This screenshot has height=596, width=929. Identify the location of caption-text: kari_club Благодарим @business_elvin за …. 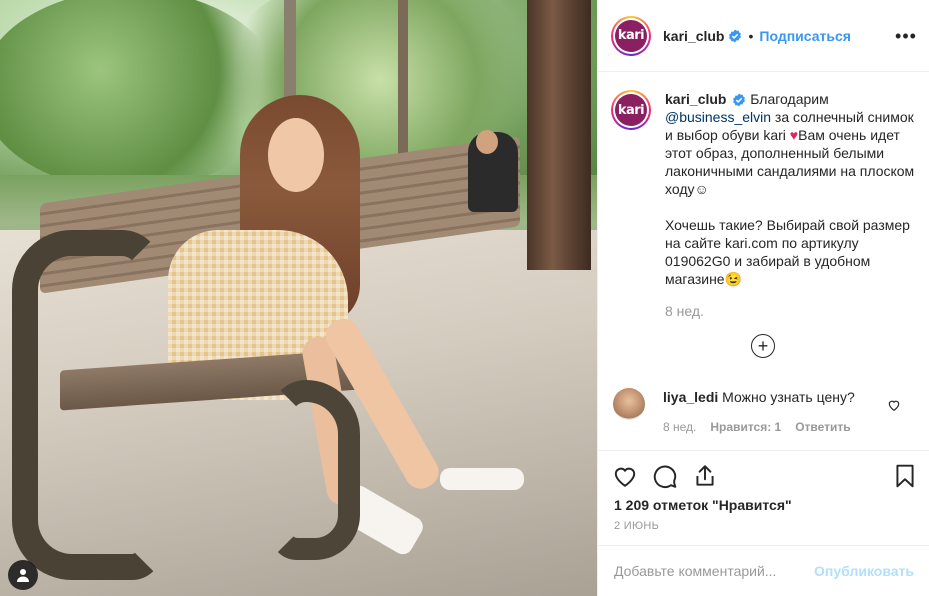
(790, 205).